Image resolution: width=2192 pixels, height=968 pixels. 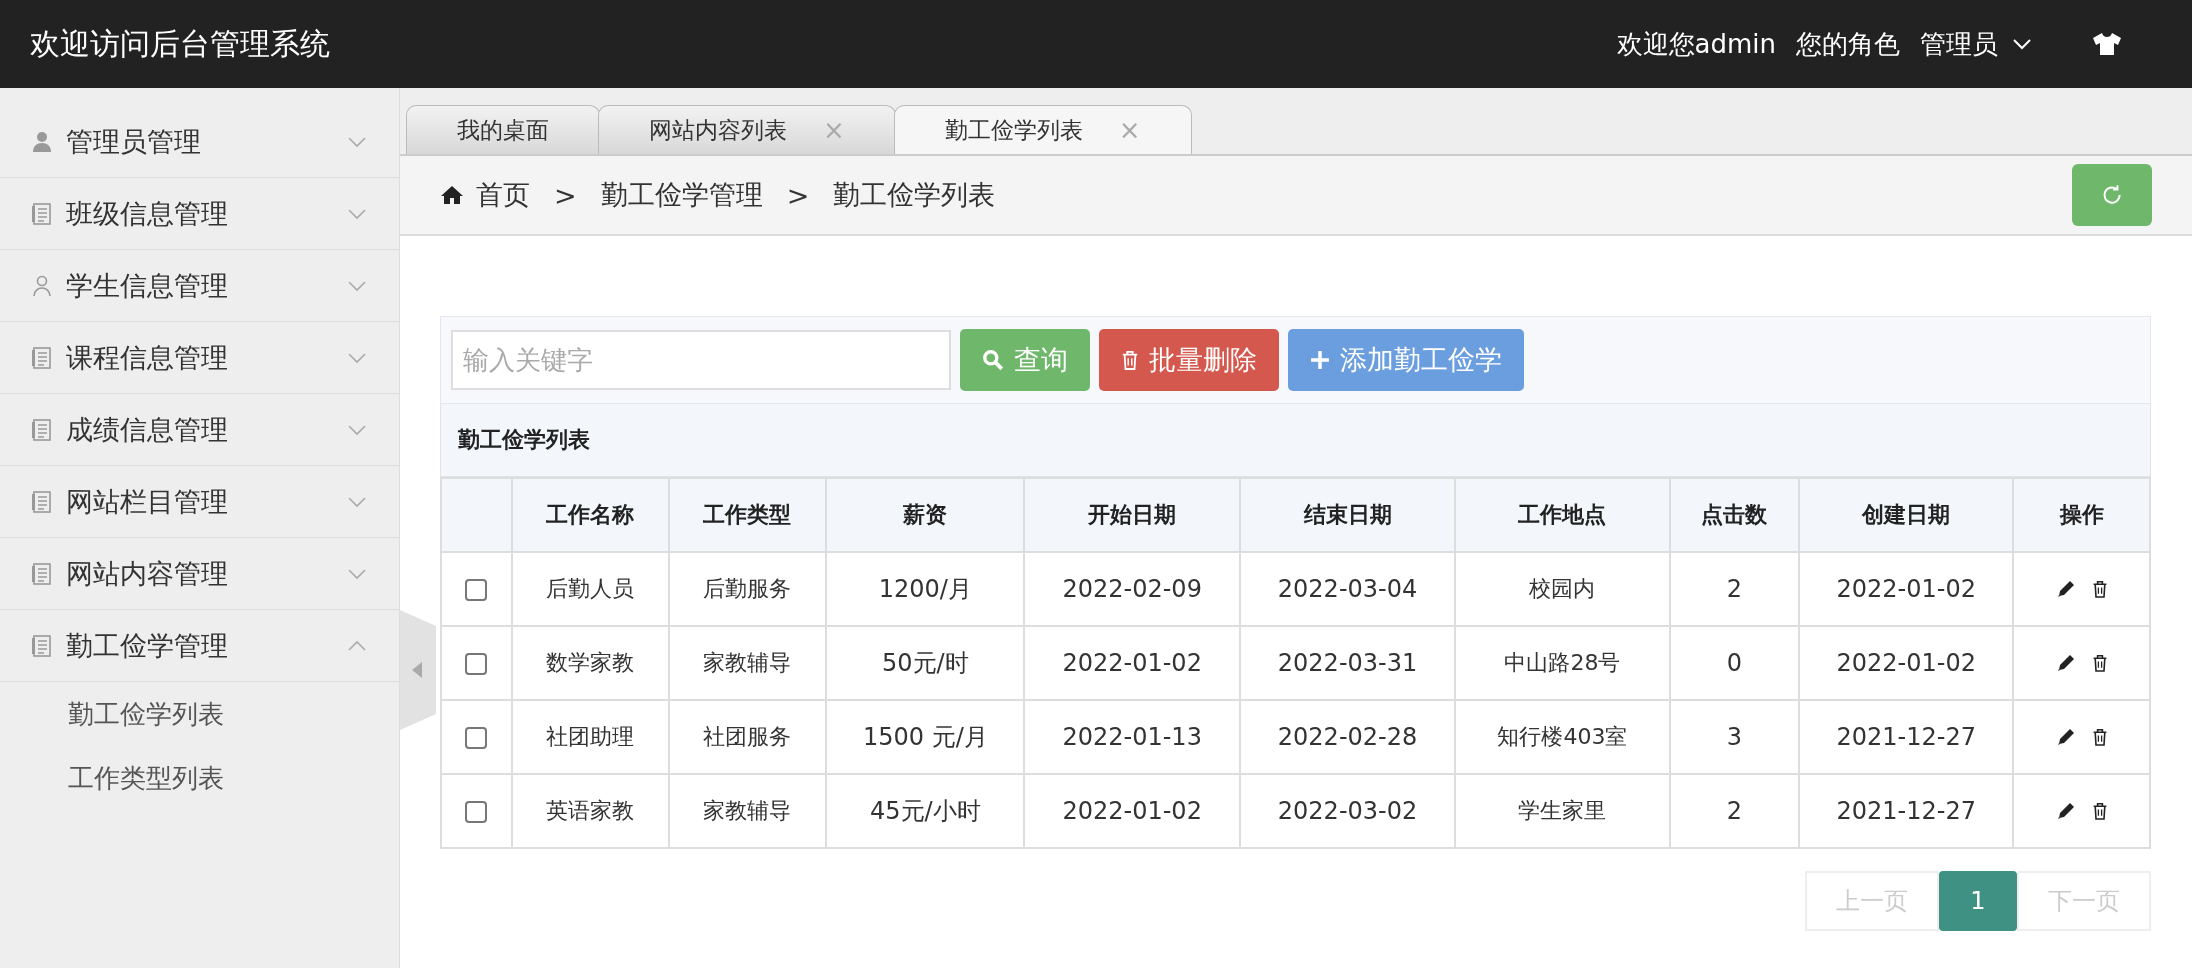 What do you see at coordinates (199, 142) in the screenshot?
I see `sidebar-item: 管理员管理` at bounding box center [199, 142].